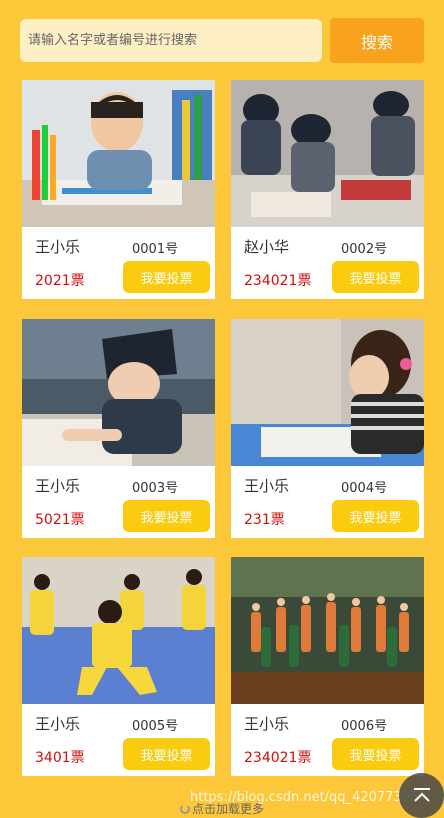 The image size is (444, 818). I want to click on vote-count: 3401票, so click(60, 758).